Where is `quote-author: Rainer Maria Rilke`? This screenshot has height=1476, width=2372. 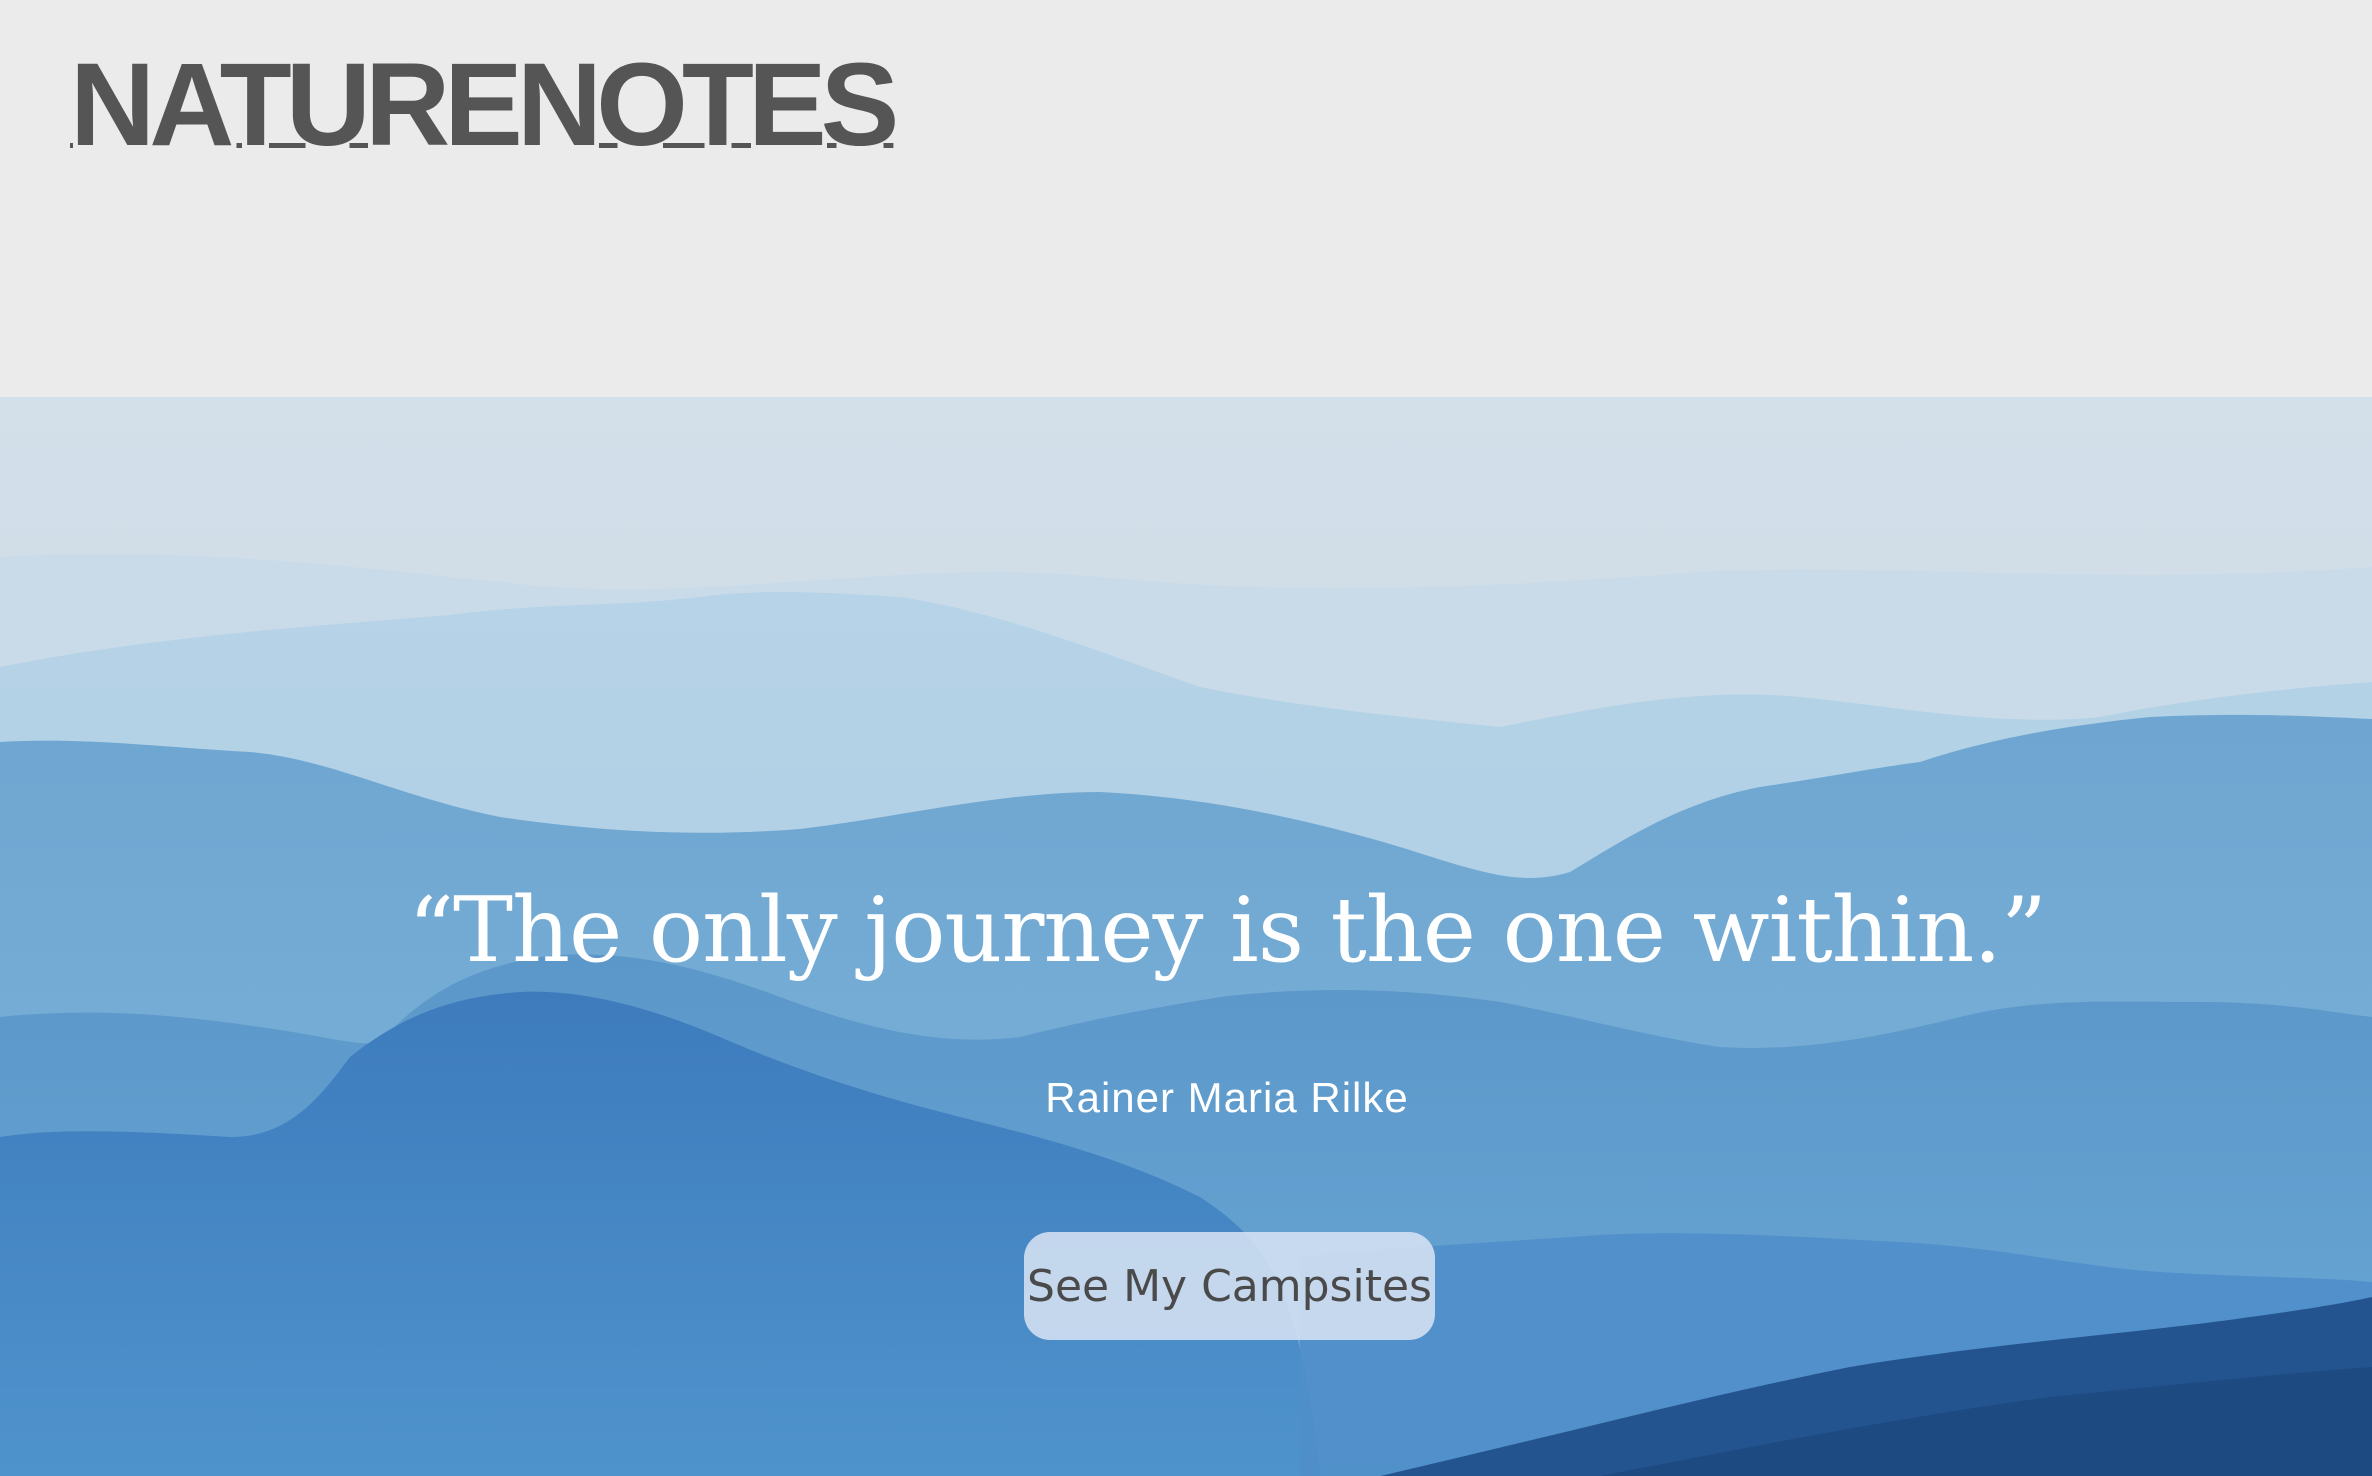 quote-author: Rainer Maria Rilke is located at coordinates (1227, 1097).